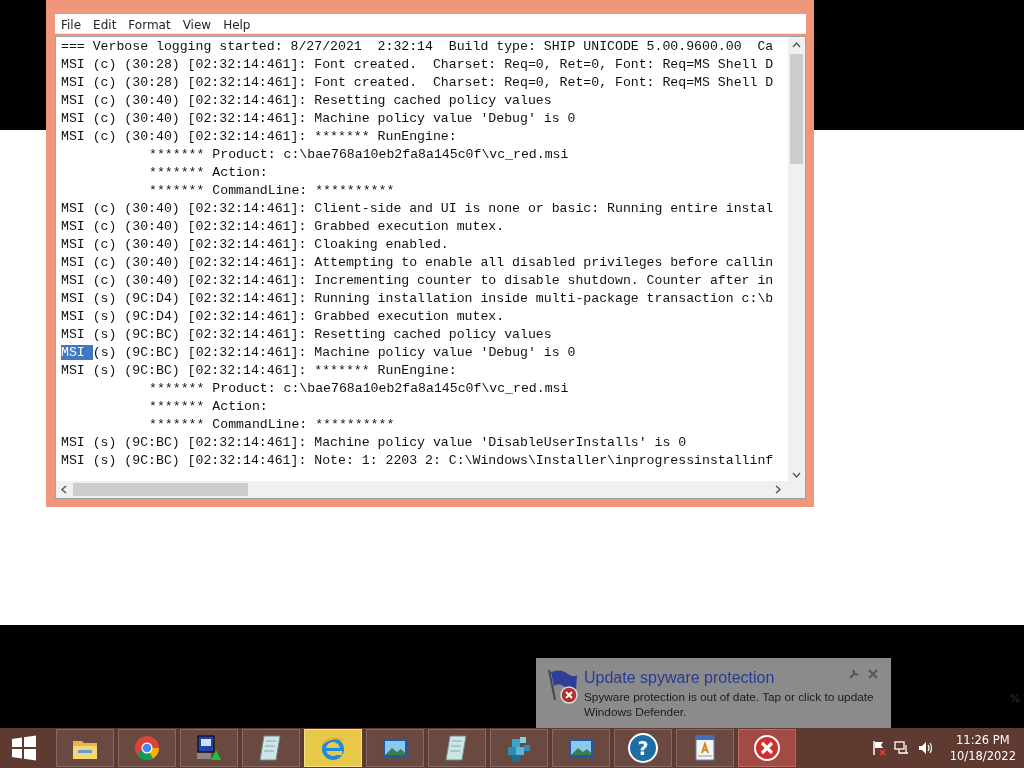 The height and width of the screenshot is (768, 1024). What do you see at coordinates (563, 686) in the screenshot?
I see `flag-warning-icon` at bounding box center [563, 686].